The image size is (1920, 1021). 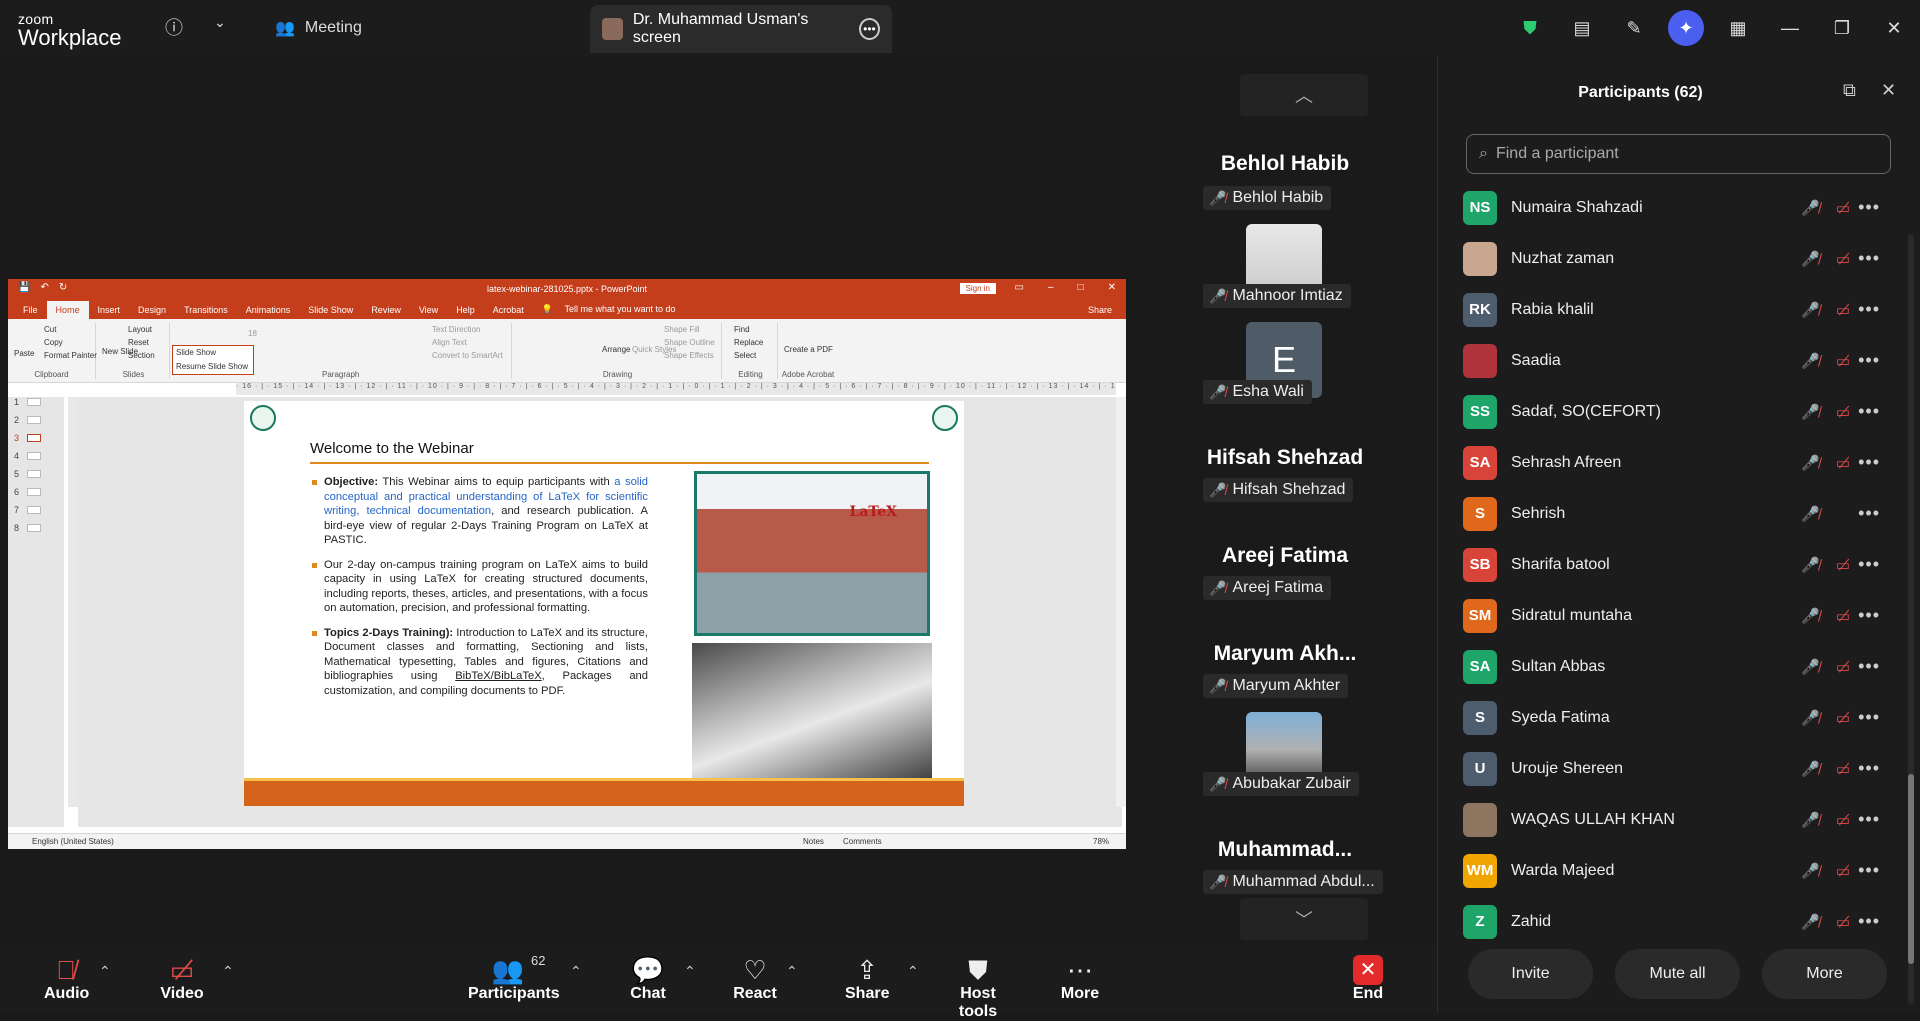 I want to click on info-icon: ⓘ, so click(x=174, y=27).